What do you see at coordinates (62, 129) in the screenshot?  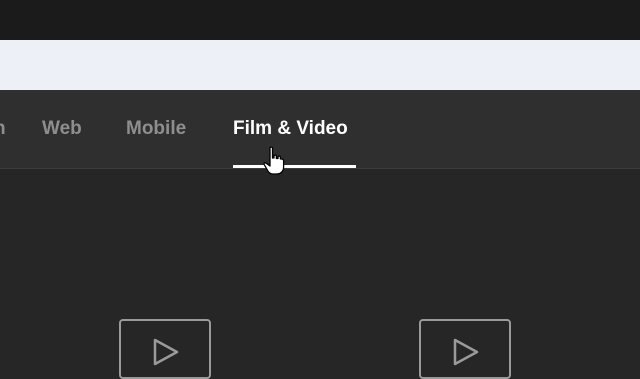 I see `tab-web: Web` at bounding box center [62, 129].